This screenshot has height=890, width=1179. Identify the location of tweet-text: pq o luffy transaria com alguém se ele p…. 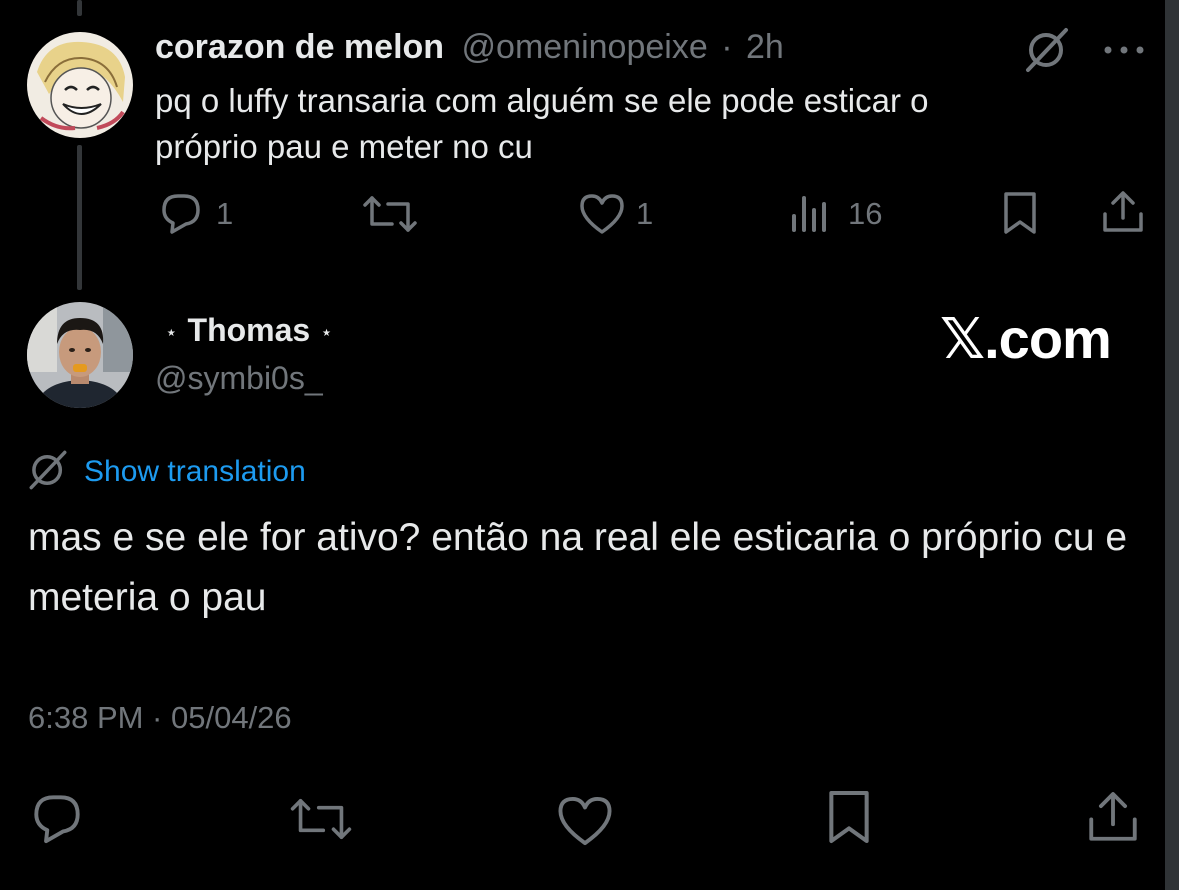
(542, 123).